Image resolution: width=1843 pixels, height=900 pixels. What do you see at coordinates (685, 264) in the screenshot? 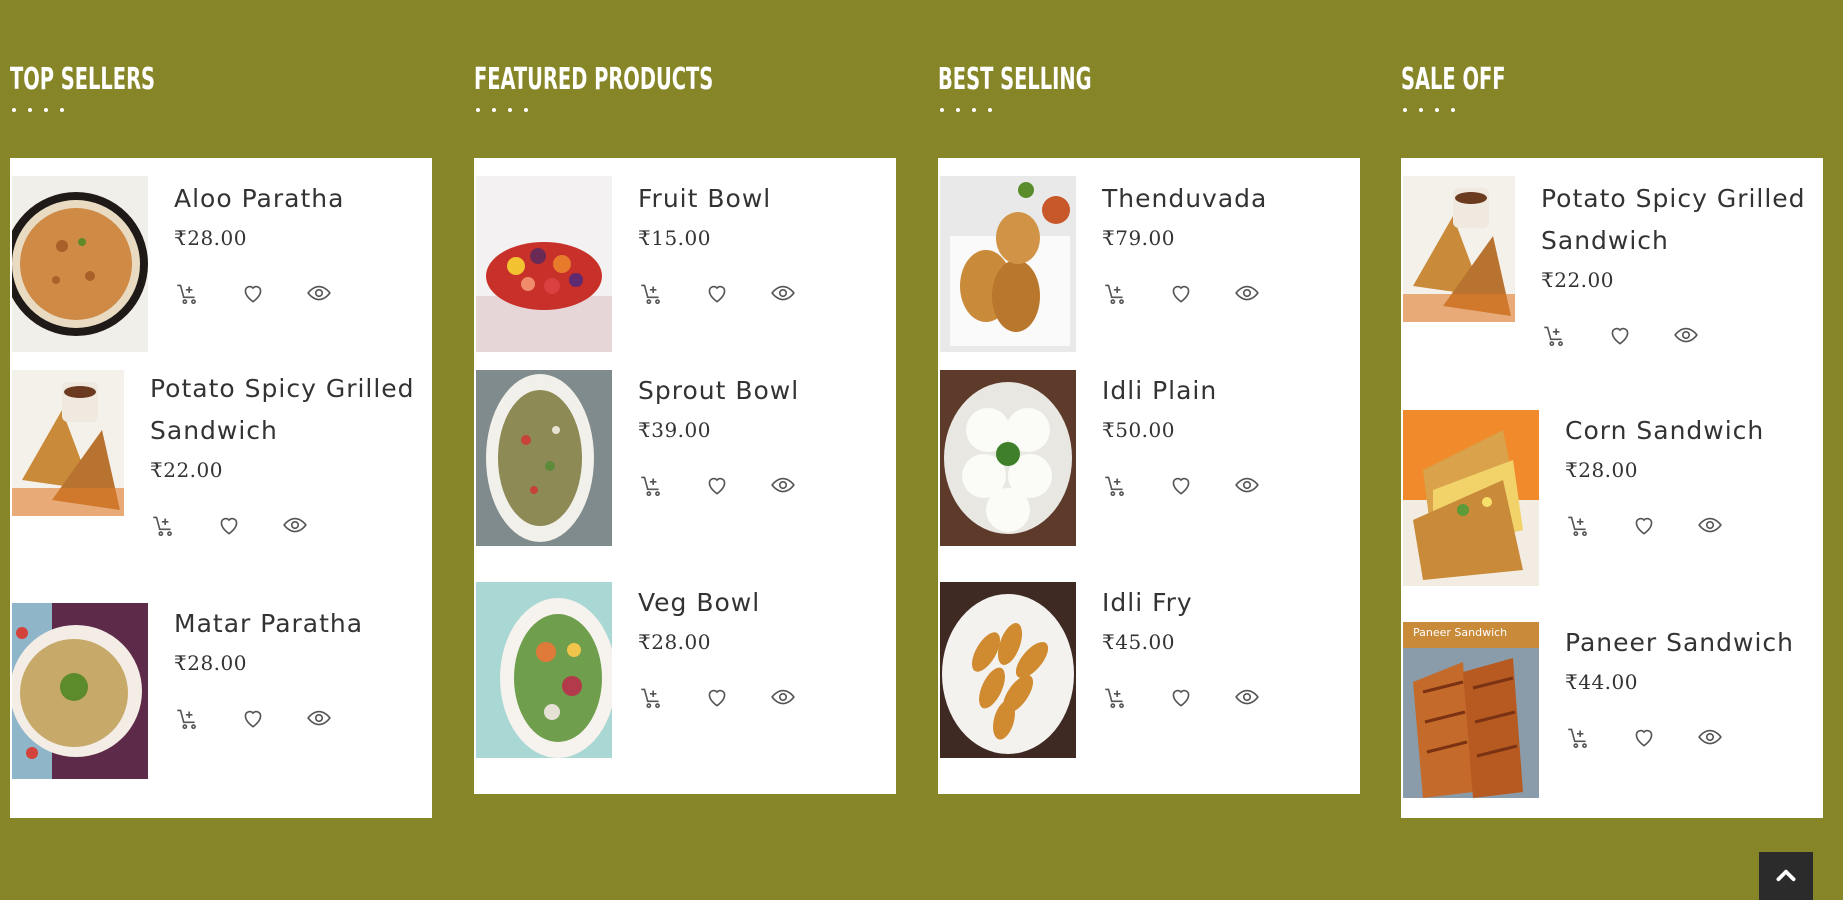
I see `product-item: Fruit Bowl ₹15.00` at bounding box center [685, 264].